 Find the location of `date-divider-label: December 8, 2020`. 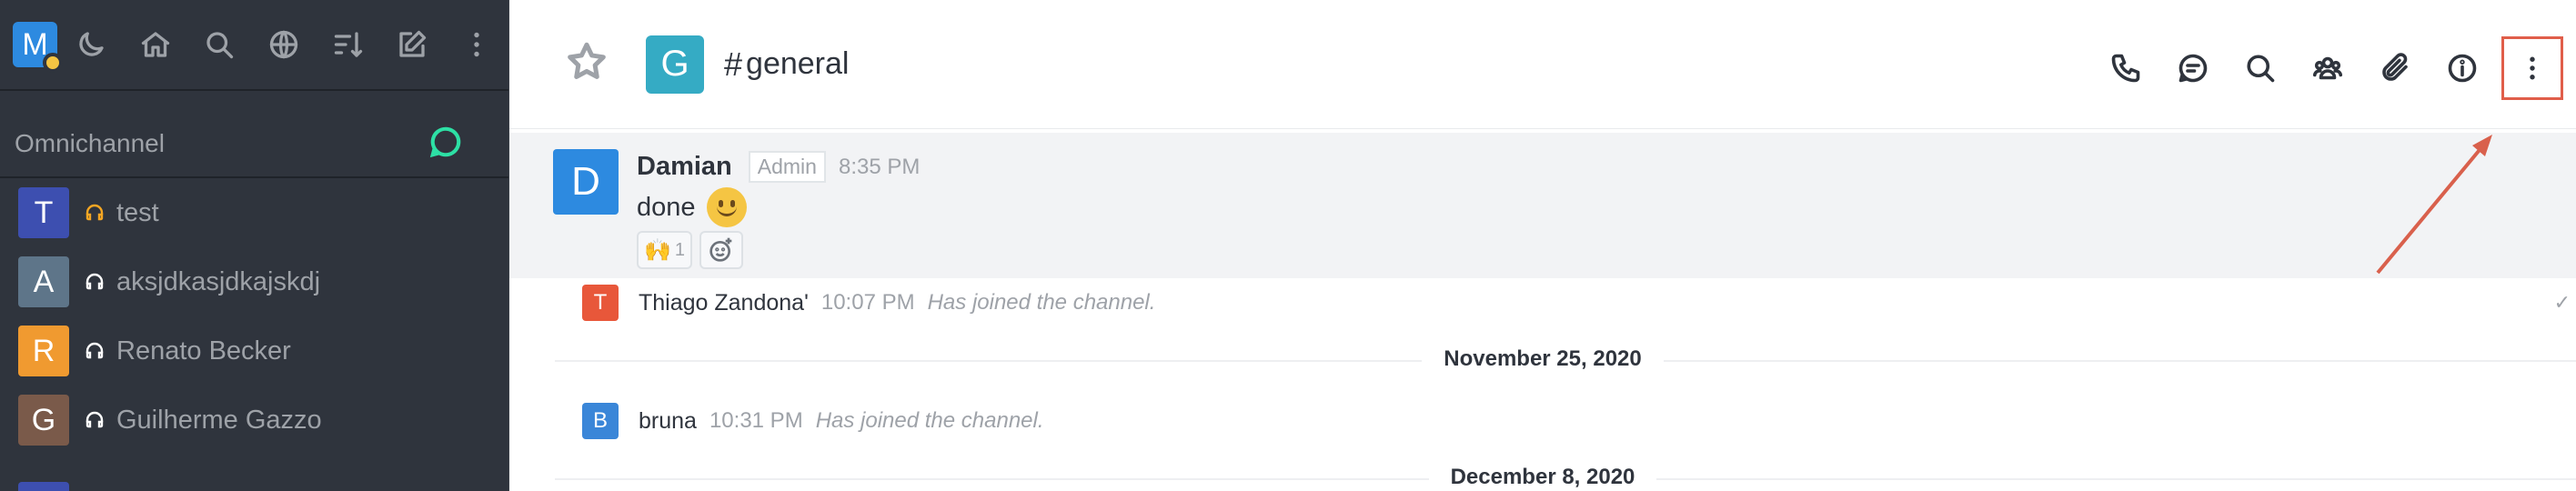

date-divider-label: December 8, 2020 is located at coordinates (1542, 477).